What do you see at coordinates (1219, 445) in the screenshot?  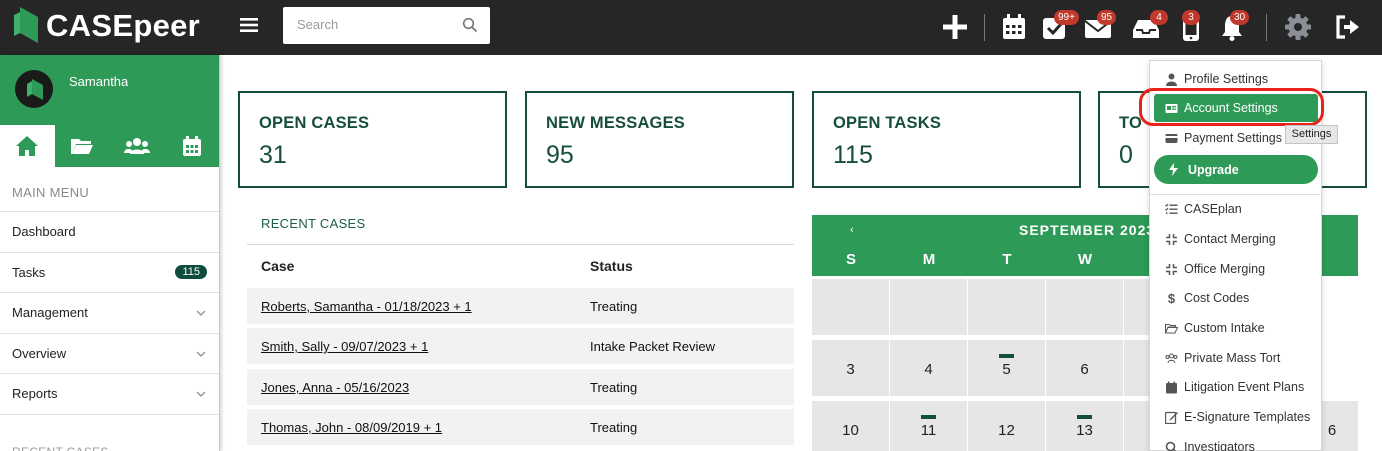 I see `menu-item-label: Investigators` at bounding box center [1219, 445].